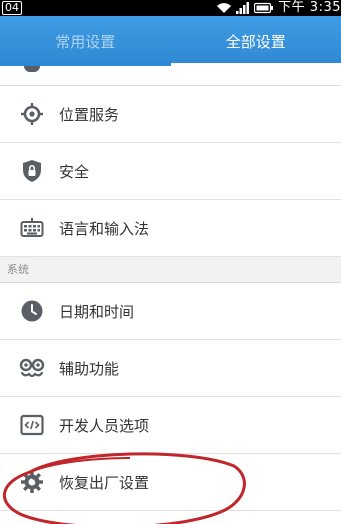 Image resolution: width=341 pixels, height=524 pixels. I want to click on settings-item-label: 日期和时间, so click(97, 311).